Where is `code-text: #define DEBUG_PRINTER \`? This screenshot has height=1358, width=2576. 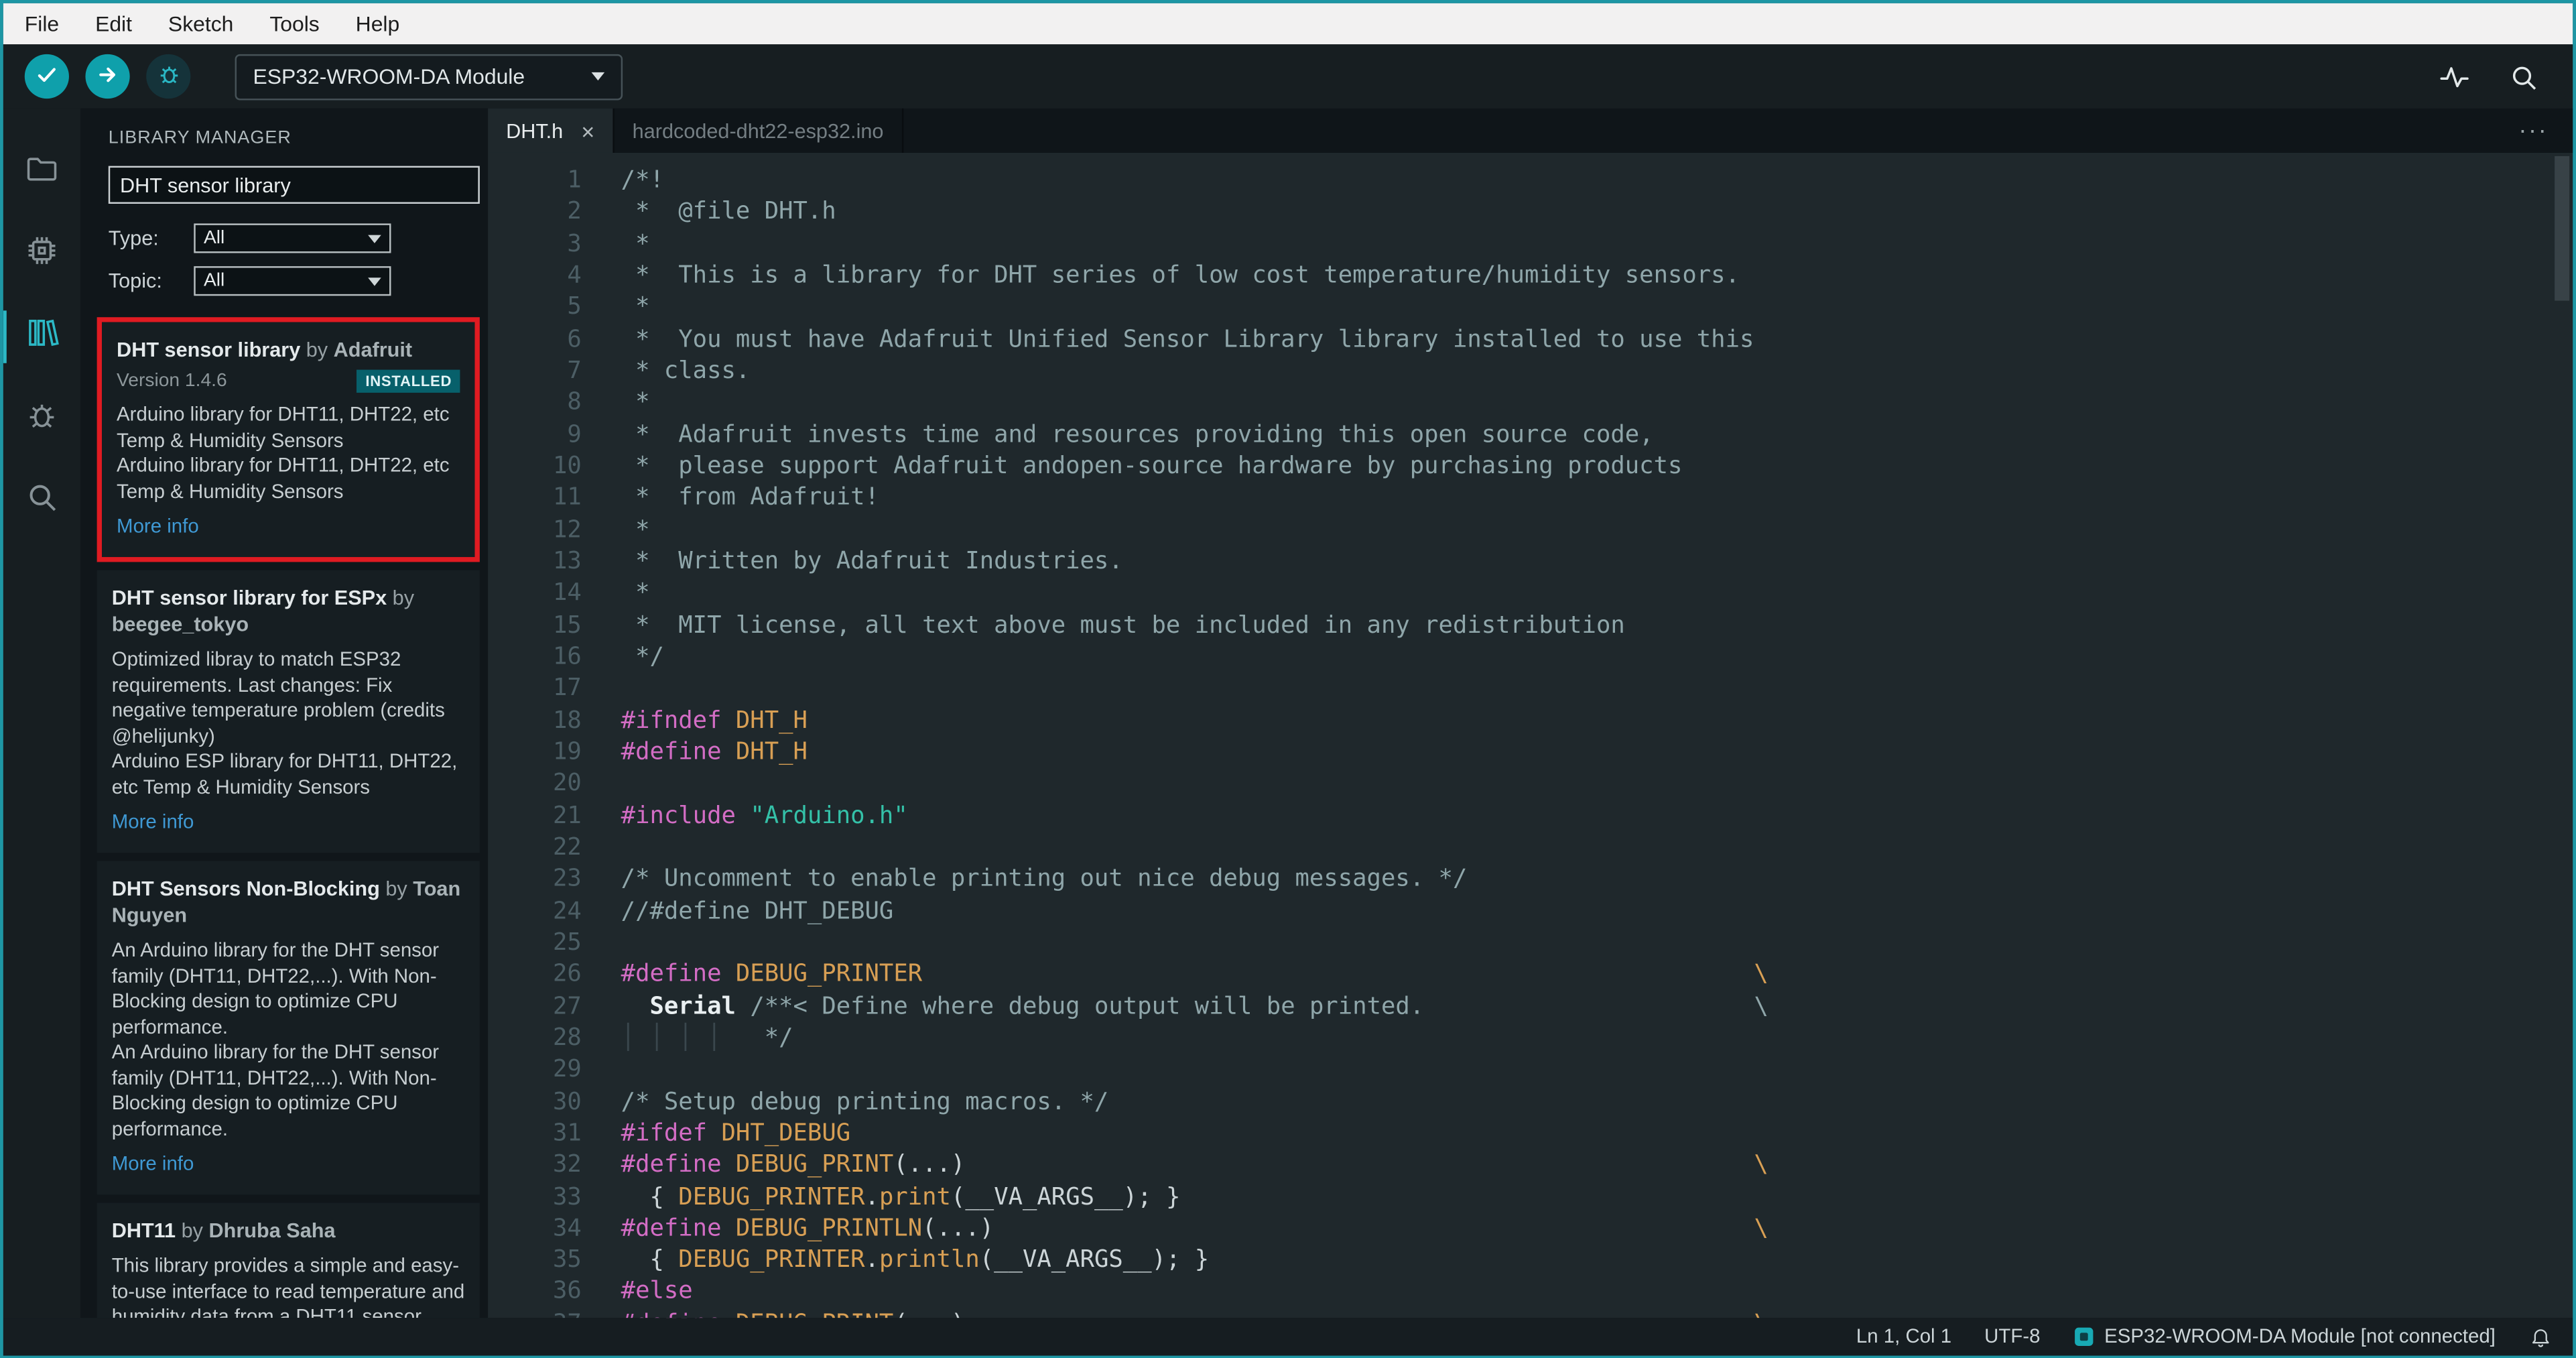
code-text: #define DEBUG_PRINTER \ is located at coordinates (1194, 974).